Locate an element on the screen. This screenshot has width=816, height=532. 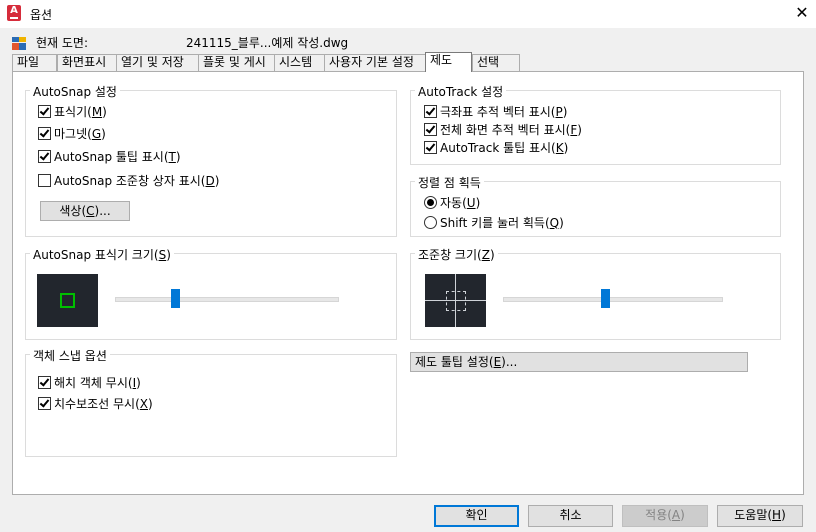
current-drawing-name: 241115_블루...예제 작성.dwg is located at coordinates (267, 43).